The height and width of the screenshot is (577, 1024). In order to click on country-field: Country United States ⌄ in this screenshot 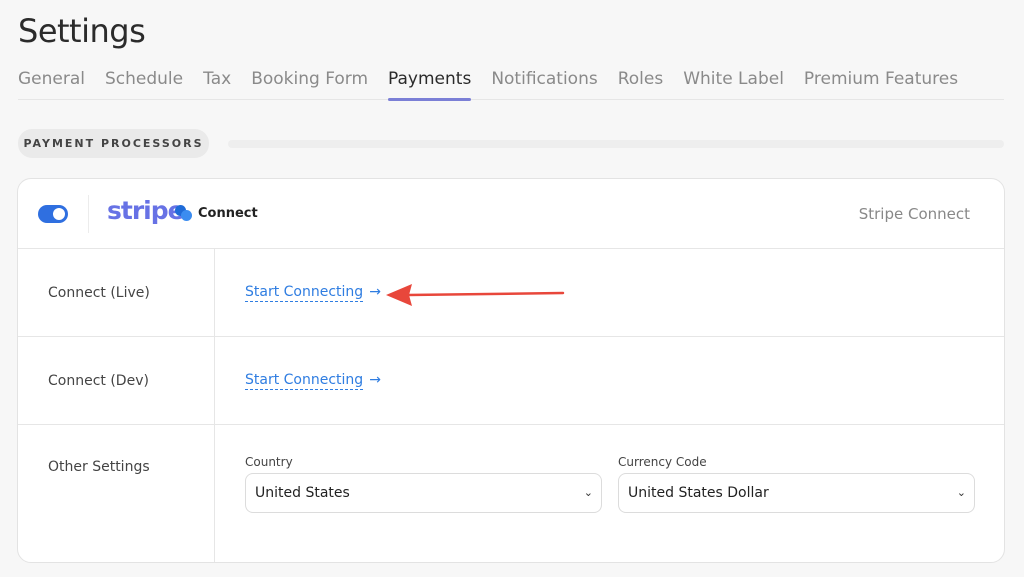, I will do `click(423, 484)`.